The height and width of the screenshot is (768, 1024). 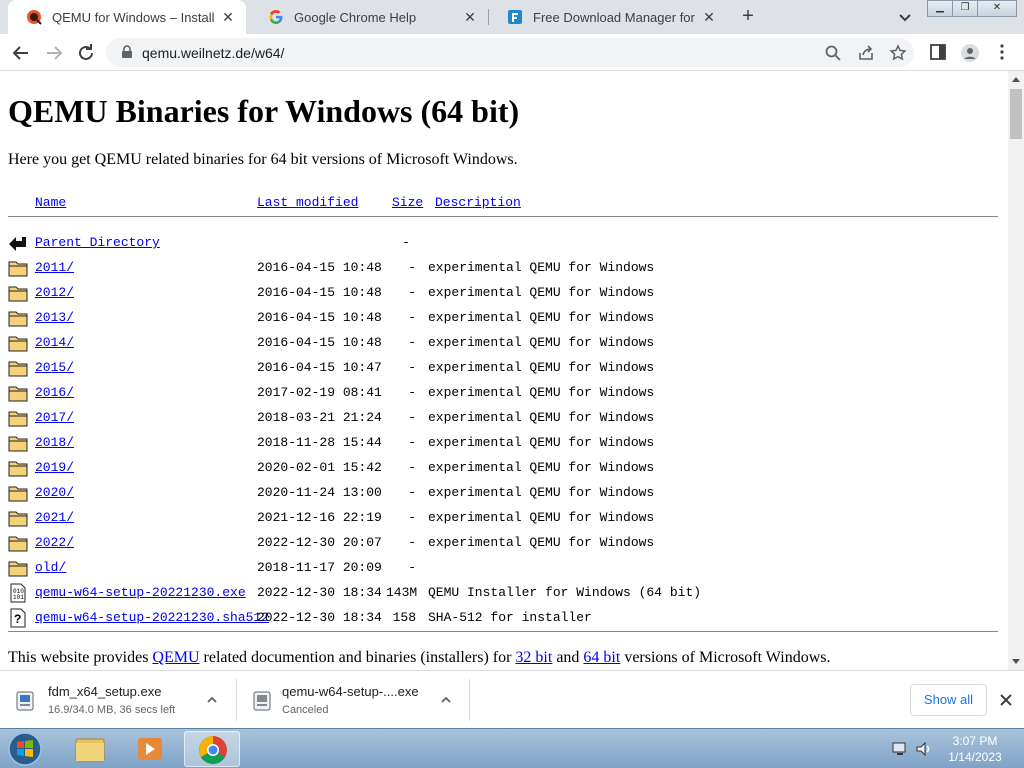 I want to click on taskbar-media-player-button, so click(x=150, y=749).